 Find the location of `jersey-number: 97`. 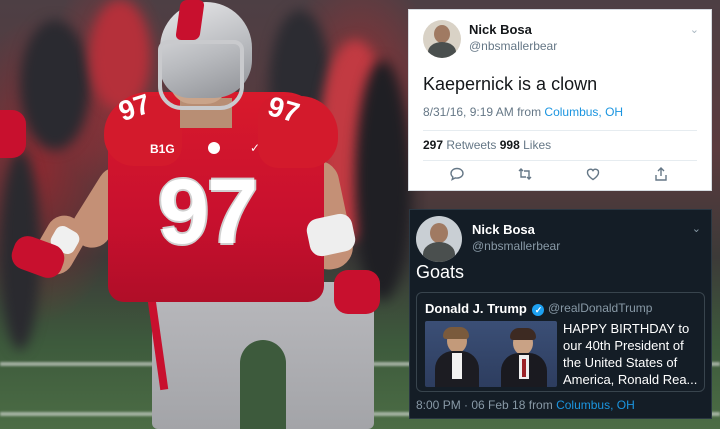

jersey-number: 97 is located at coordinates (208, 212).